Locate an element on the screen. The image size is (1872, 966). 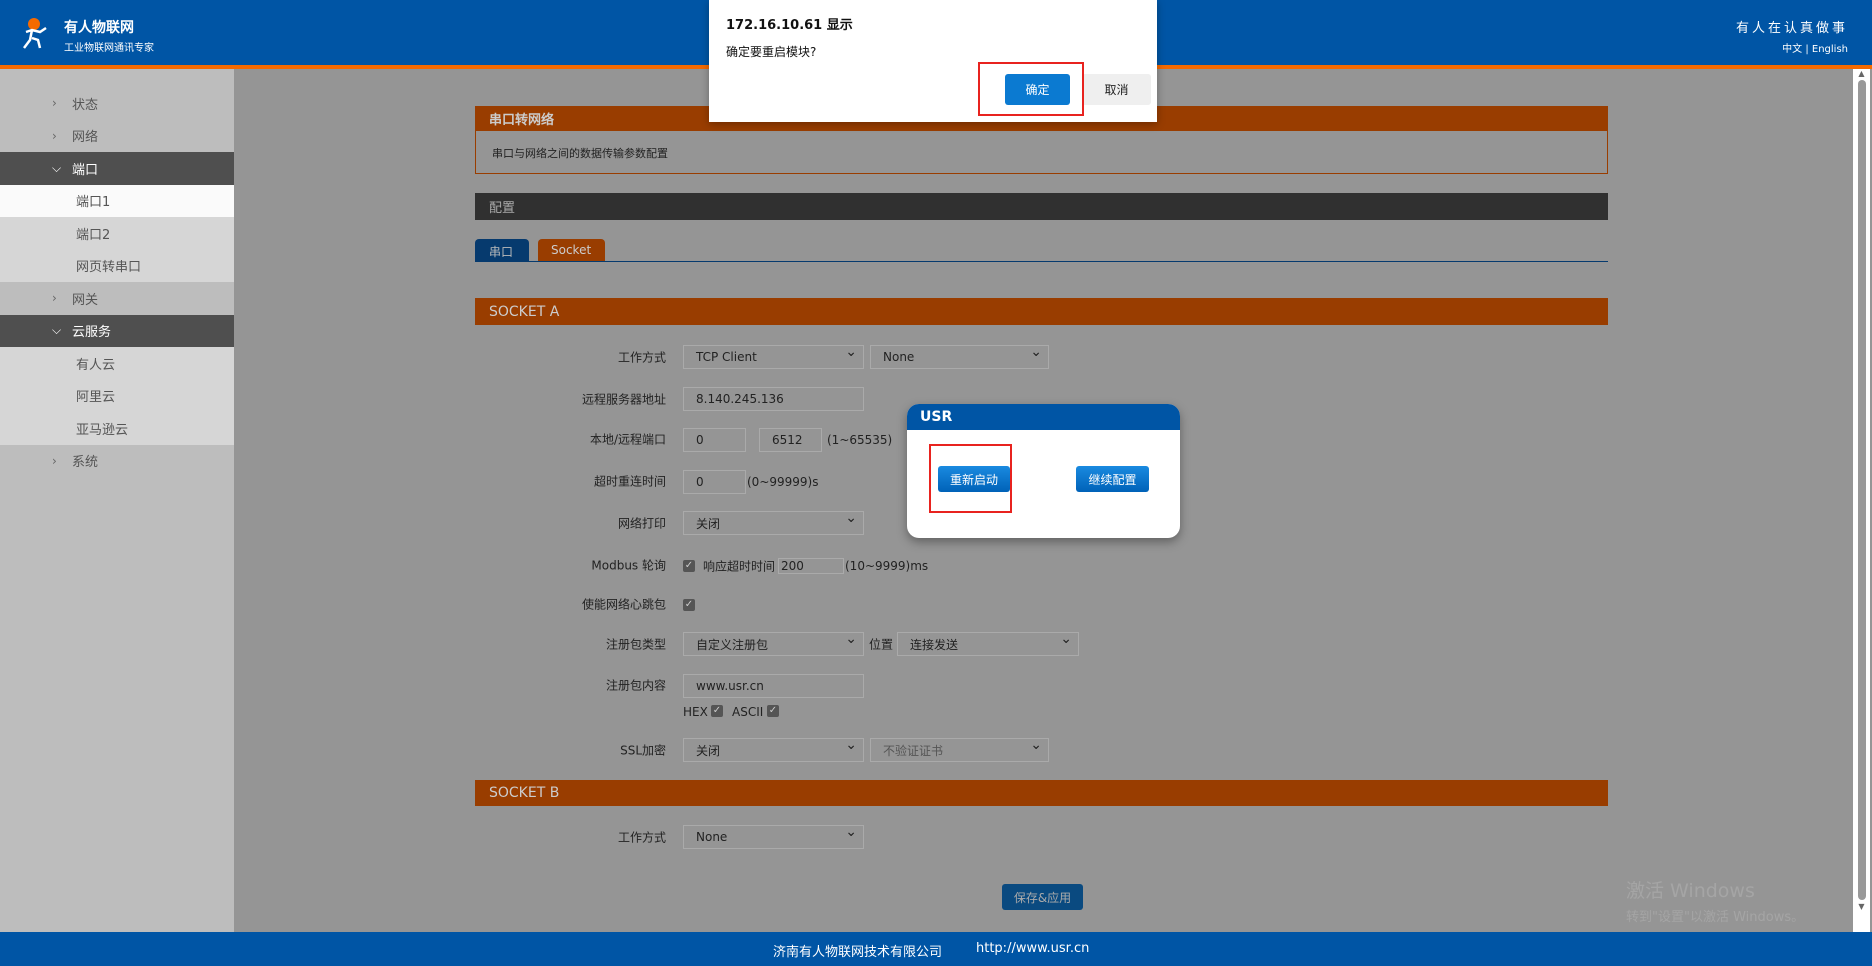
usr-dialog-title: USR is located at coordinates (936, 417).